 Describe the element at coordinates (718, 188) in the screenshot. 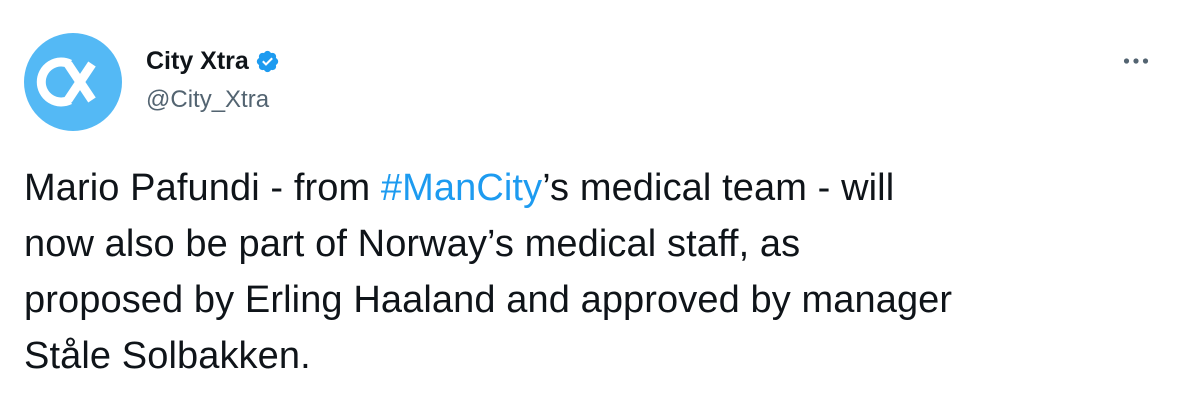

I see `tweet-text-segment: ’s medical team - will` at that location.